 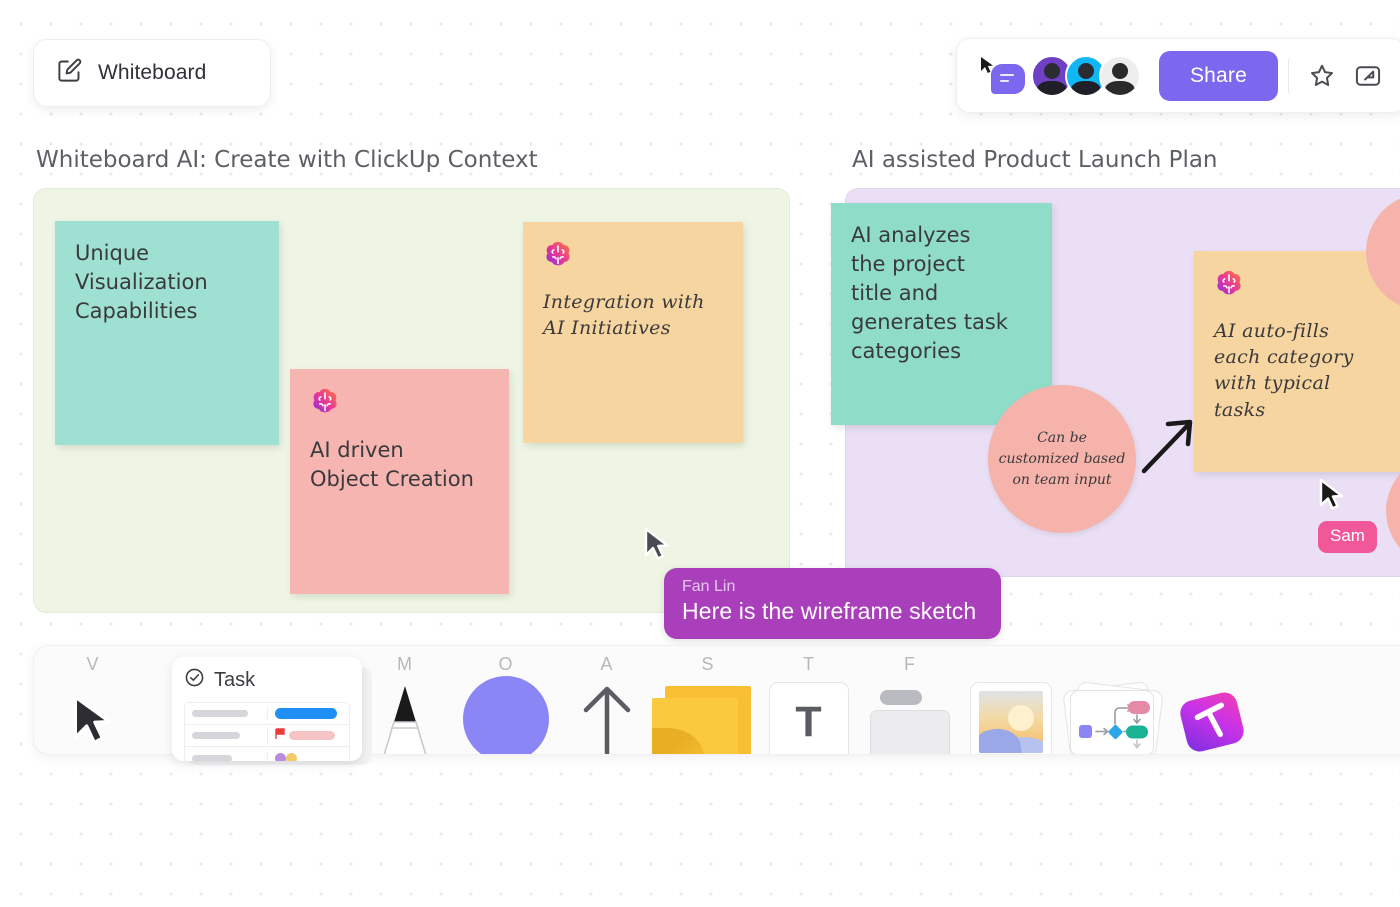 What do you see at coordinates (141, 282) in the screenshot?
I see `sticky-note-text: Unique Visualization Capabilities` at bounding box center [141, 282].